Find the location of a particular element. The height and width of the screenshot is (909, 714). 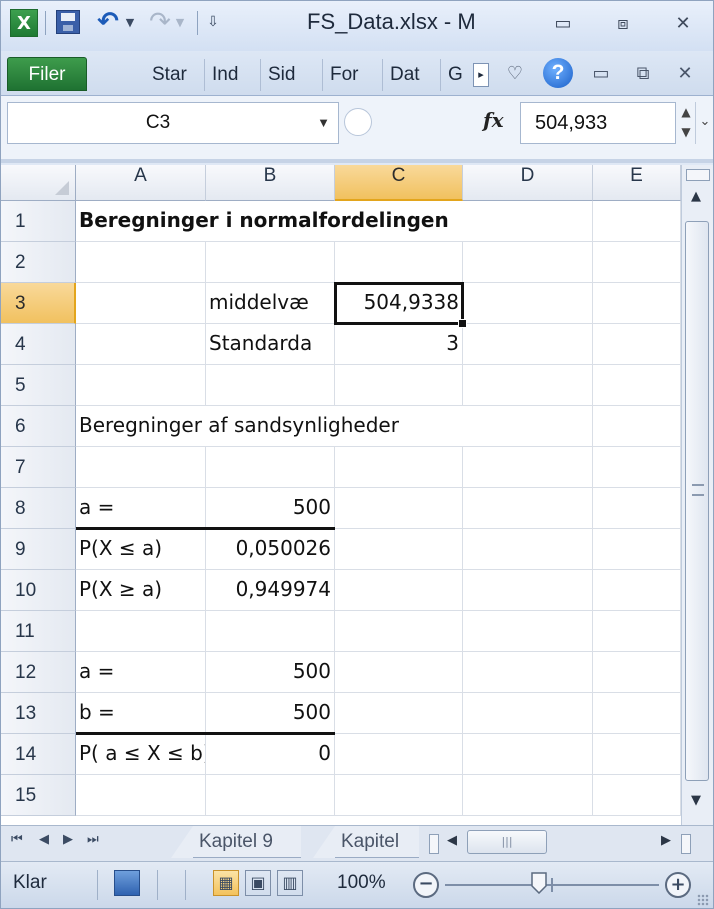

zoom-in-button: + is located at coordinates (678, 885).